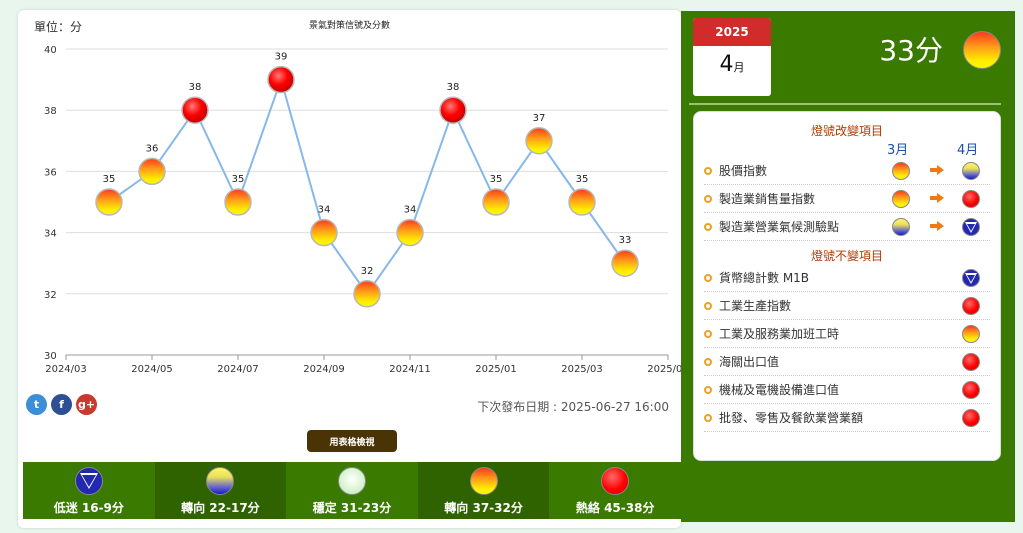 Image resolution: width=1023 pixels, height=533 pixels. Describe the element at coordinates (152, 148) in the screenshot. I see `data-label: 36` at that location.